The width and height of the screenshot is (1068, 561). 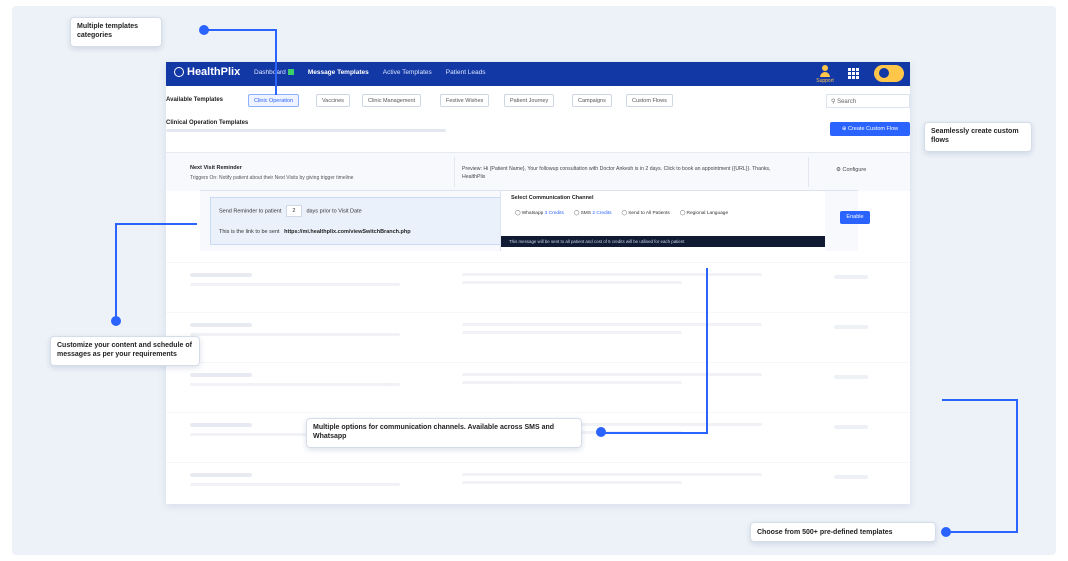 I want to click on channel-regional-language: ◯ Regional Language, so click(x=704, y=213).